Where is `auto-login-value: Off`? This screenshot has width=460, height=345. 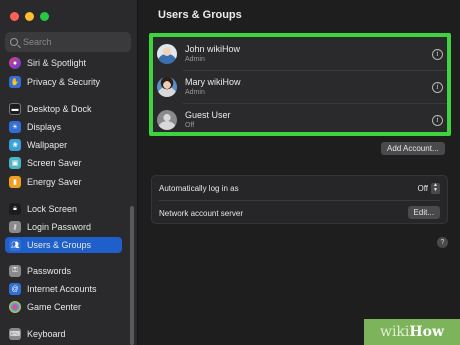
auto-login-value: Off is located at coordinates (422, 188).